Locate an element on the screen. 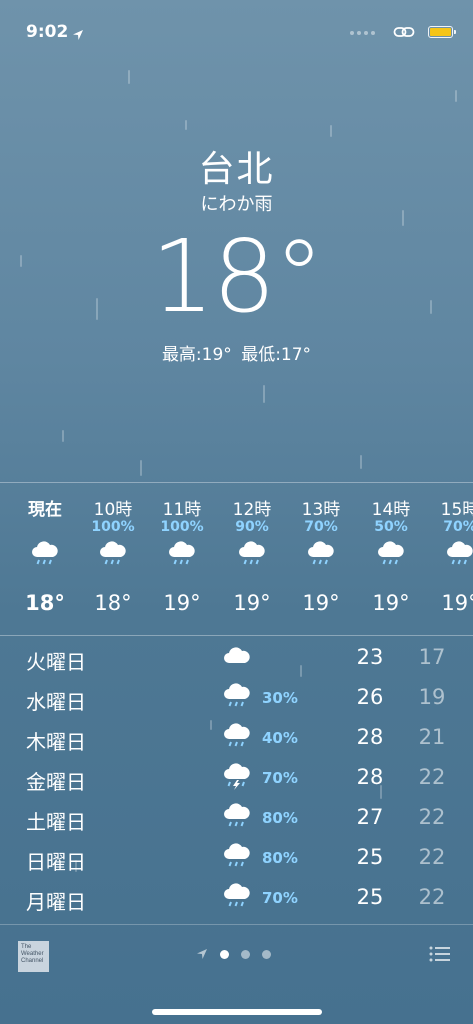 Image resolution: width=473 pixels, height=1024 pixels. cloud-icon is located at coordinates (237, 659).